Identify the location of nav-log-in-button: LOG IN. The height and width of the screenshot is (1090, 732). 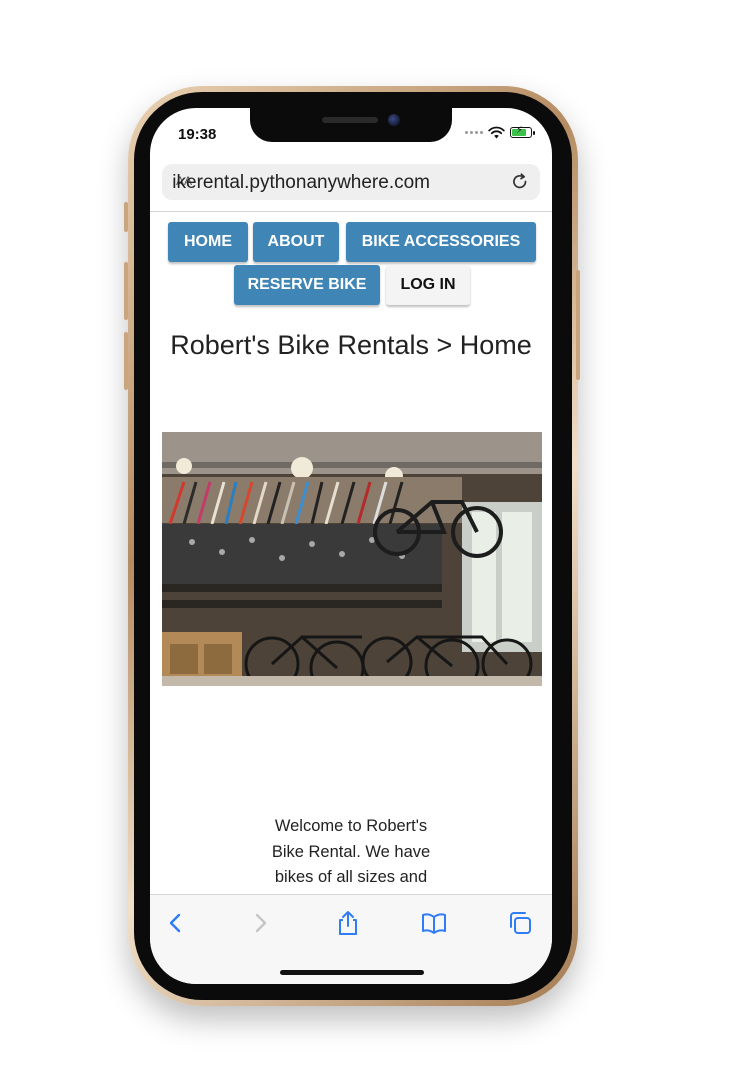
(428, 285).